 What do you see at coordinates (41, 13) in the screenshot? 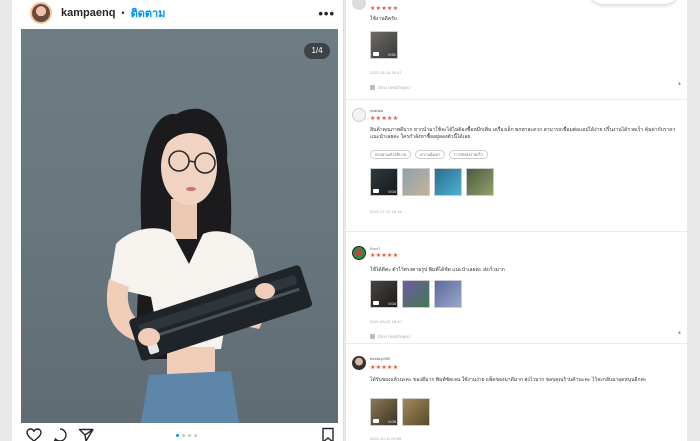
I see `user-avatar` at bounding box center [41, 13].